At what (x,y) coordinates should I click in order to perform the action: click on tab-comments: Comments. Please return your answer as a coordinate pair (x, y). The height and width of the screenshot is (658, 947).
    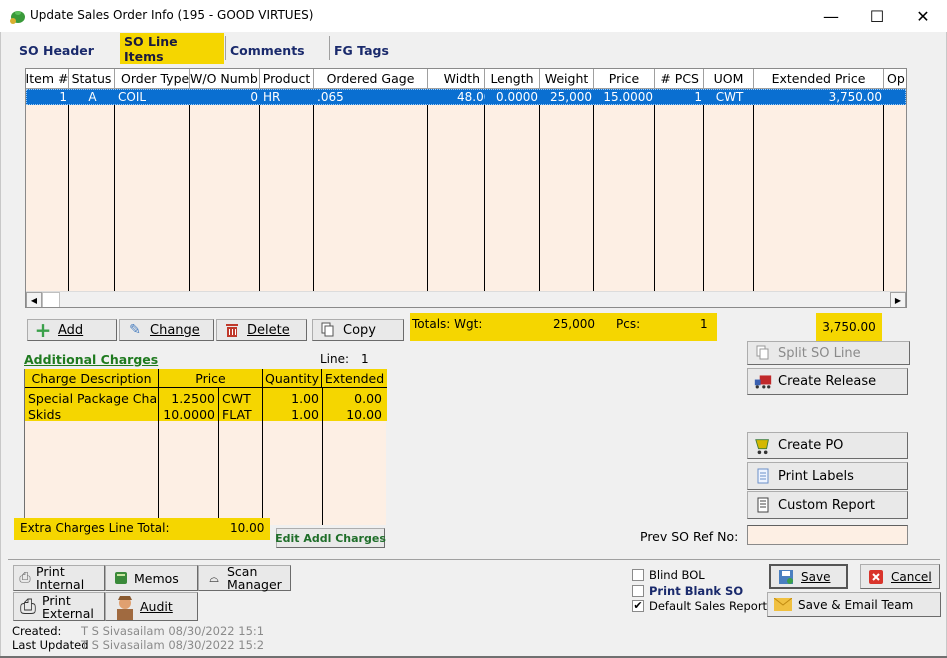
    Looking at the image, I should click on (276, 50).